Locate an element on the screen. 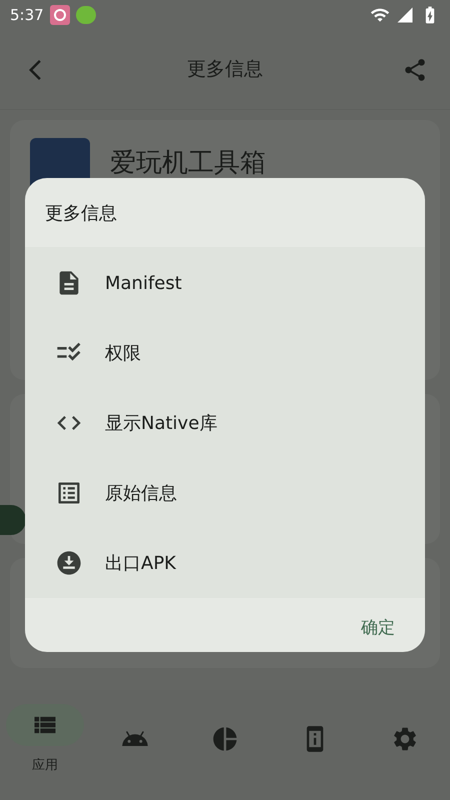 The height and width of the screenshot is (800, 450). page-title: 更多信息 is located at coordinates (225, 69).